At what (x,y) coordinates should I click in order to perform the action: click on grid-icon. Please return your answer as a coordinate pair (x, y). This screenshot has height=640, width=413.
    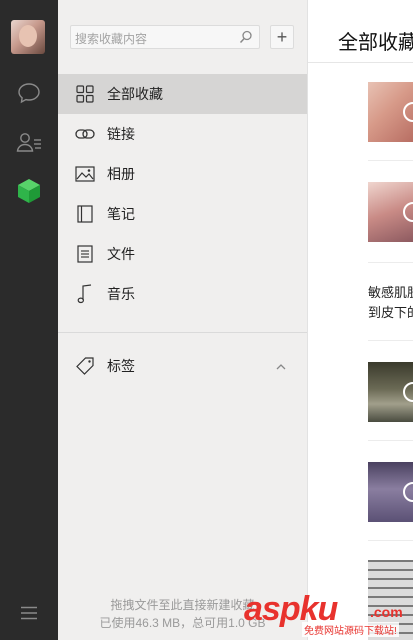
    Looking at the image, I should click on (85, 94).